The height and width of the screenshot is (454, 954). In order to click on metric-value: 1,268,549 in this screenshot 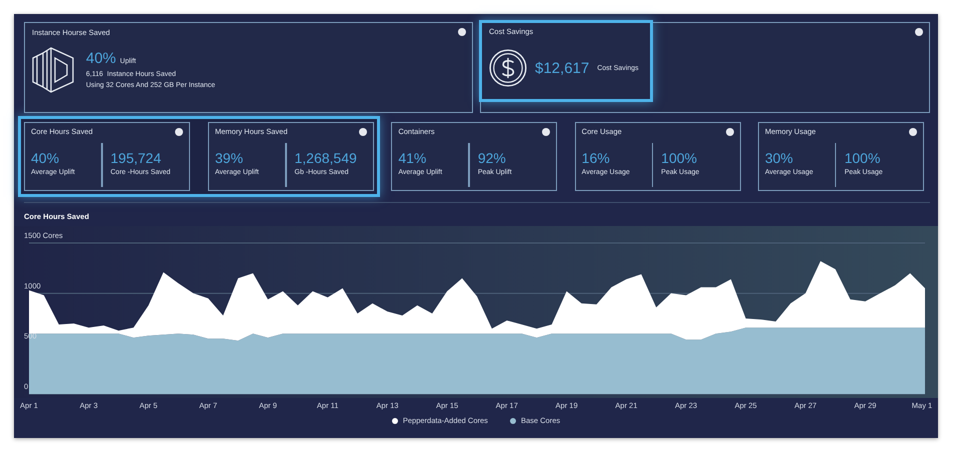, I will do `click(325, 158)`.